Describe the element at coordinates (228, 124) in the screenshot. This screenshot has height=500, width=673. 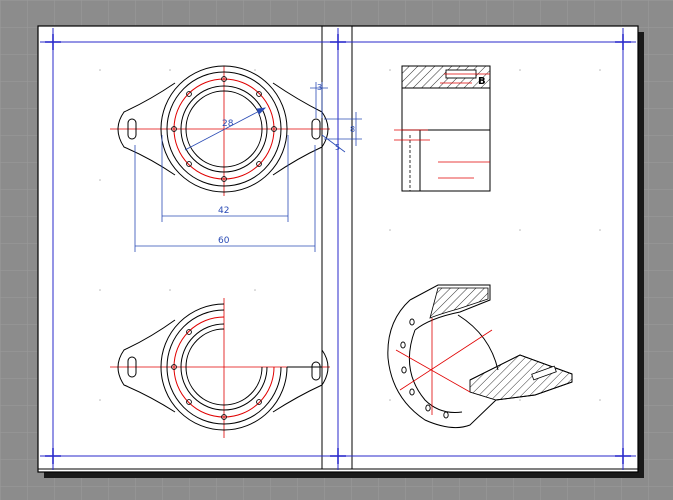
I see `dim-28-label: 28` at that location.